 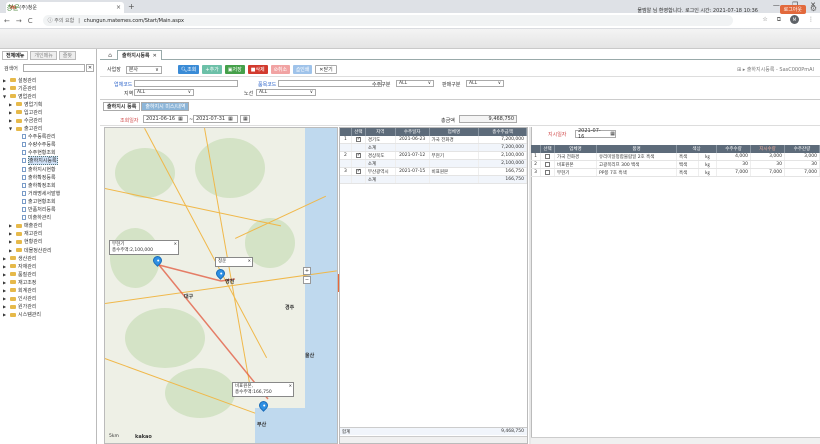 What do you see at coordinates (49, 120) in the screenshot?
I see `sidebar-item: ▶ 수금관리` at bounding box center [49, 120].